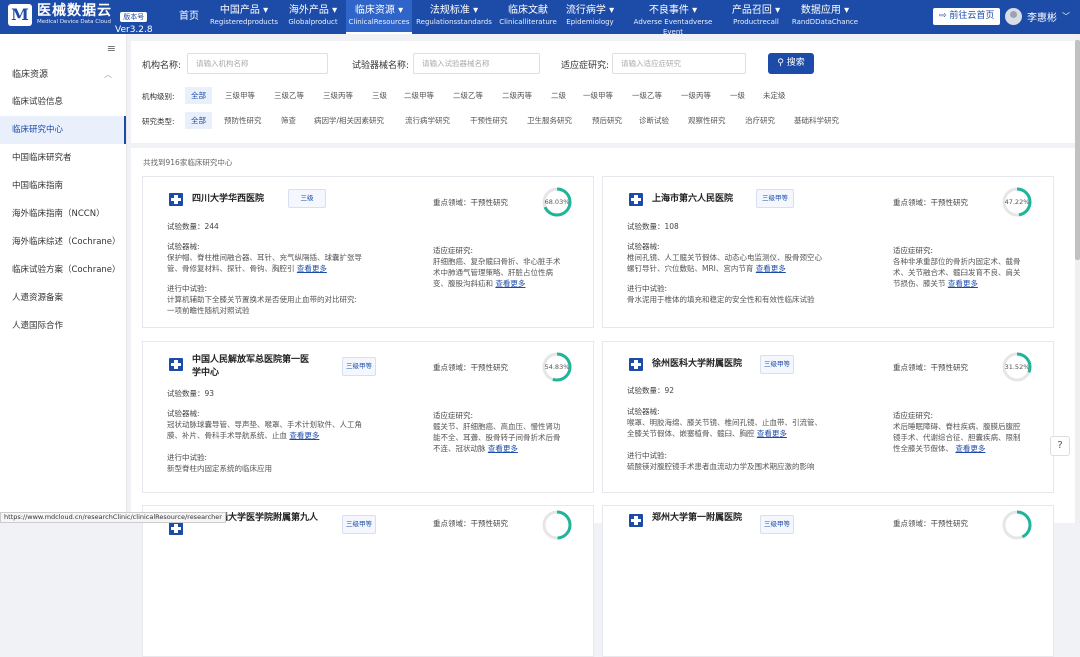  I want to click on nav-home: 首页, so click(189, 17).